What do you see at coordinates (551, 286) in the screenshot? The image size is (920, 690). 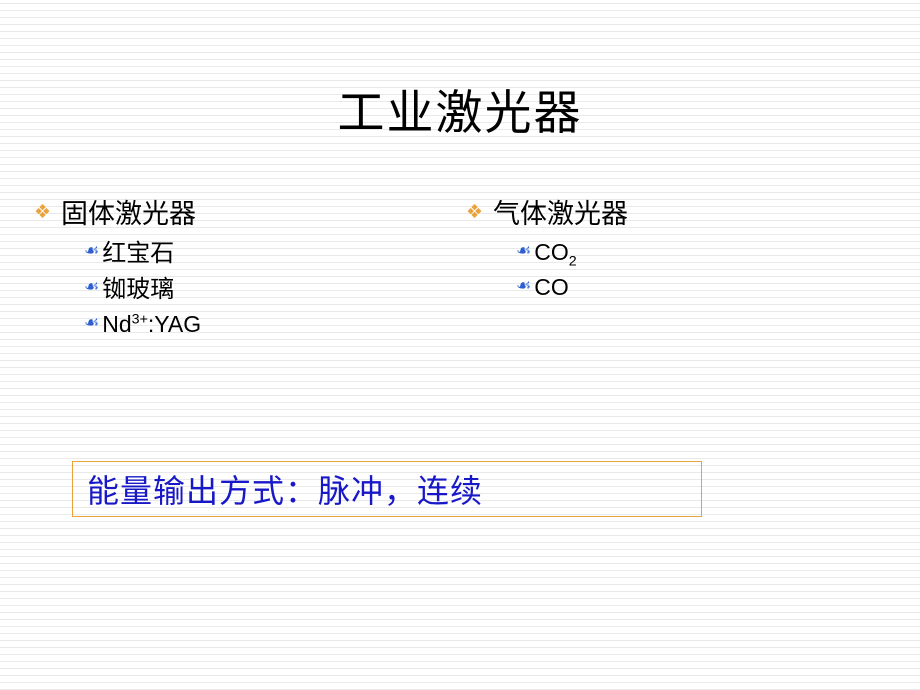 I see `list-item-label-co: CO` at bounding box center [551, 286].